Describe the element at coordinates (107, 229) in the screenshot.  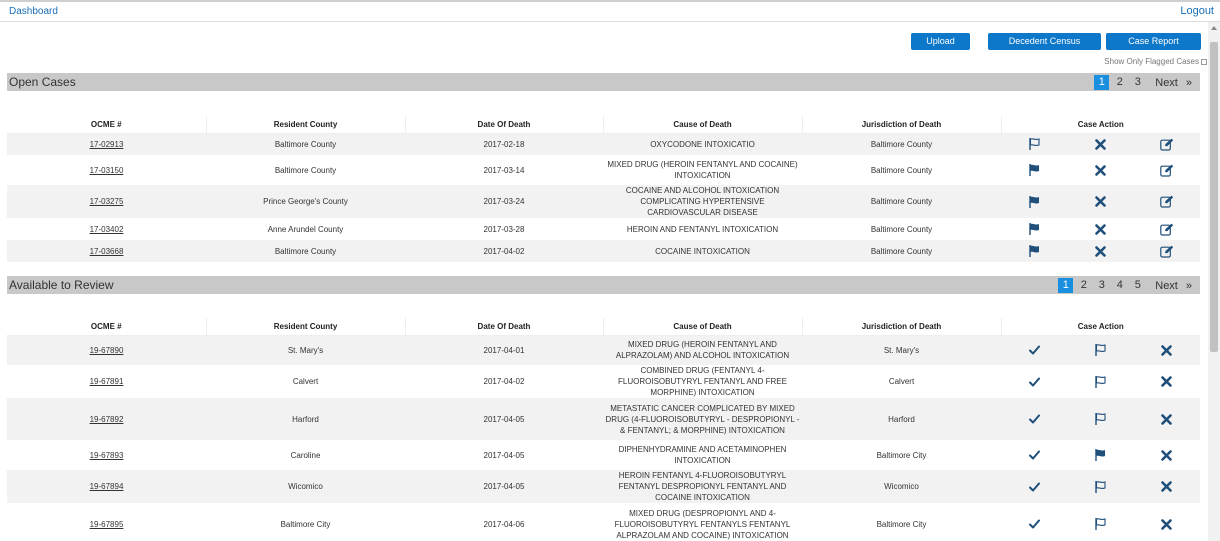
I see `ocme-link: 17-03402` at that location.